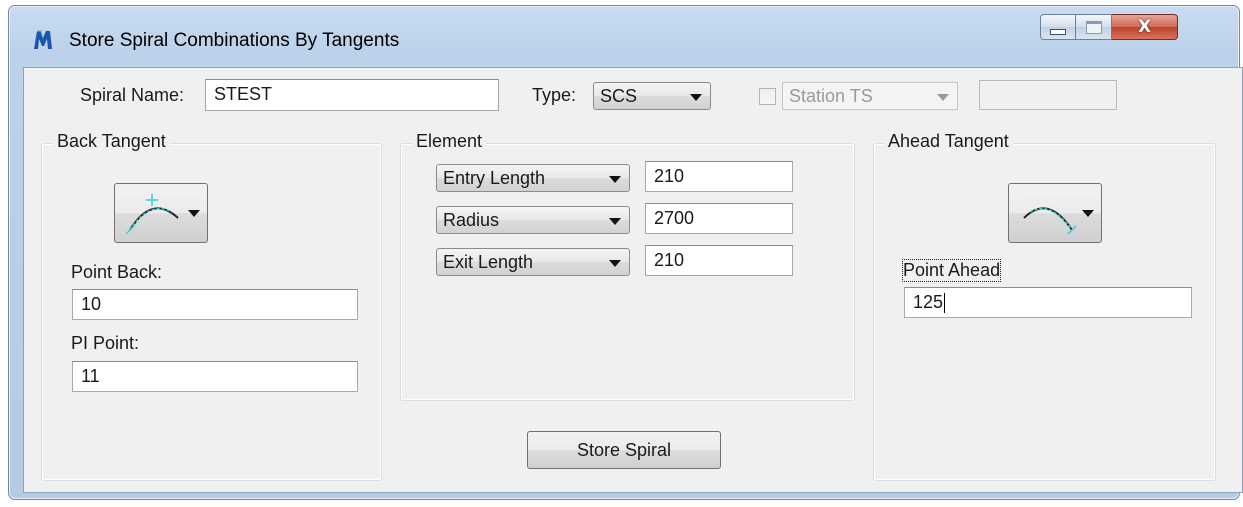 The height and width of the screenshot is (507, 1243). I want to click on title-bar: Store Spiral Combinations By Tangents X, so click(624, 39).